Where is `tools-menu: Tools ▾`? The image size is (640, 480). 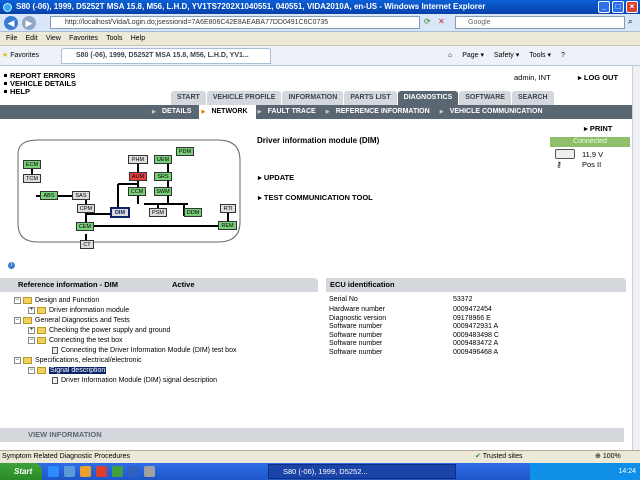 tools-menu: Tools ▾ is located at coordinates (540, 55).